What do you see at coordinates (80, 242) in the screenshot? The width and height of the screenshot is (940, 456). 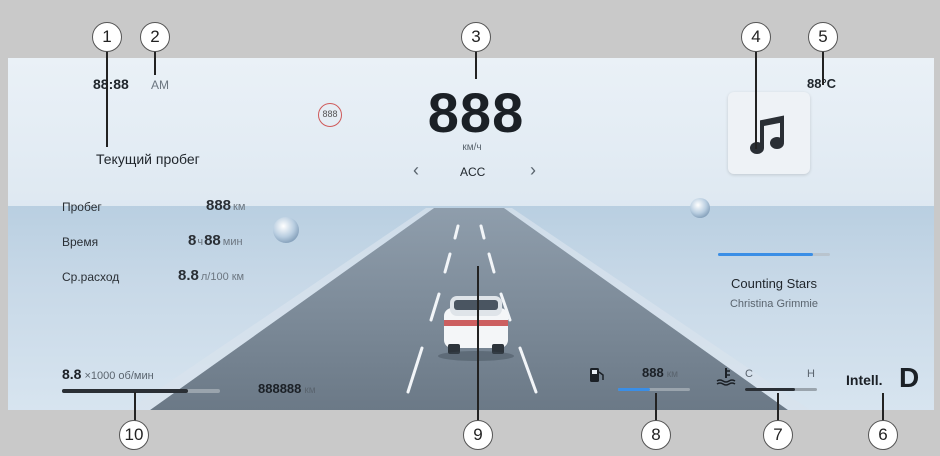 I see `trip-row-label: Время` at bounding box center [80, 242].